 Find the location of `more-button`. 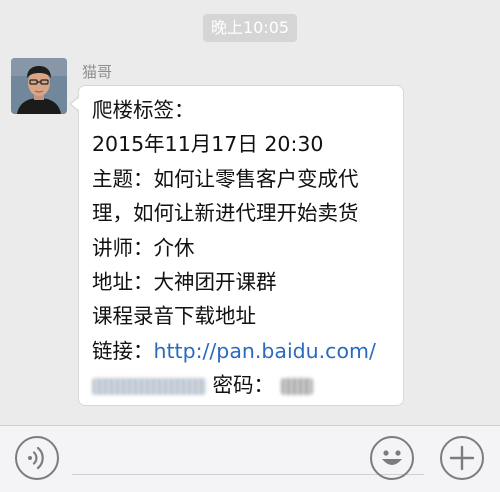

more-button is located at coordinates (462, 458).